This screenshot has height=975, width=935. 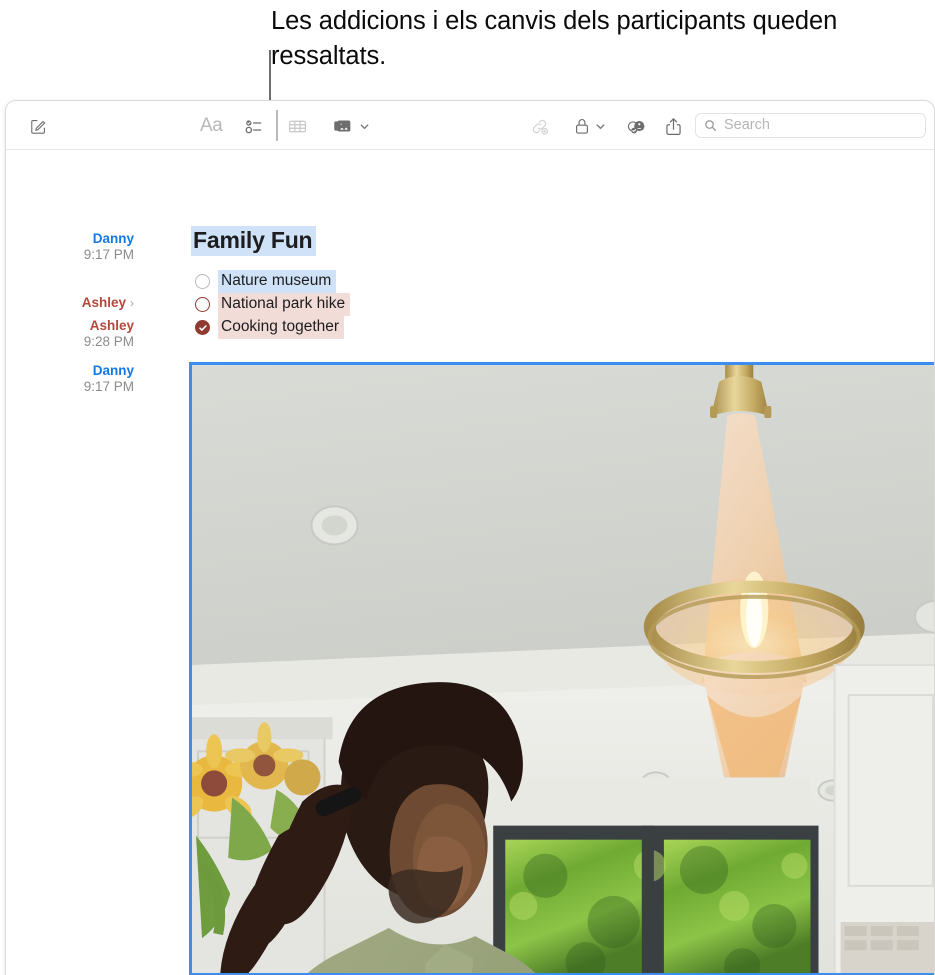 I want to click on checklist-item-label: Cooking together, so click(x=281, y=327).